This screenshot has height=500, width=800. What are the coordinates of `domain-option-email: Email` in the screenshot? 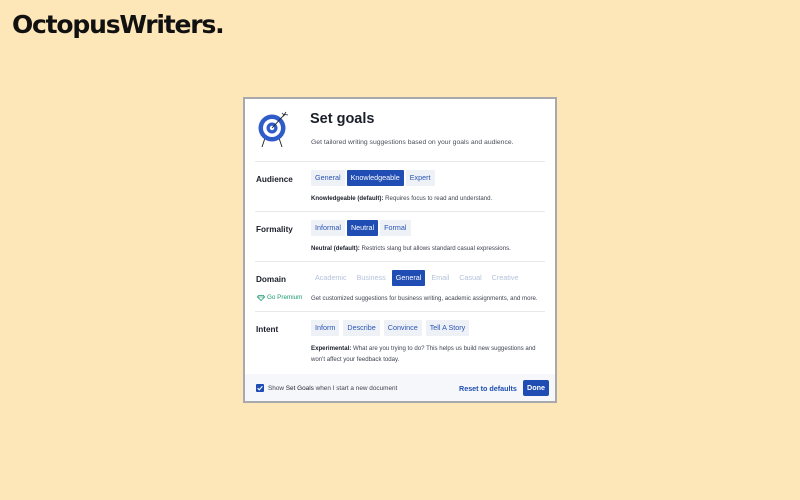 It's located at (440, 277).